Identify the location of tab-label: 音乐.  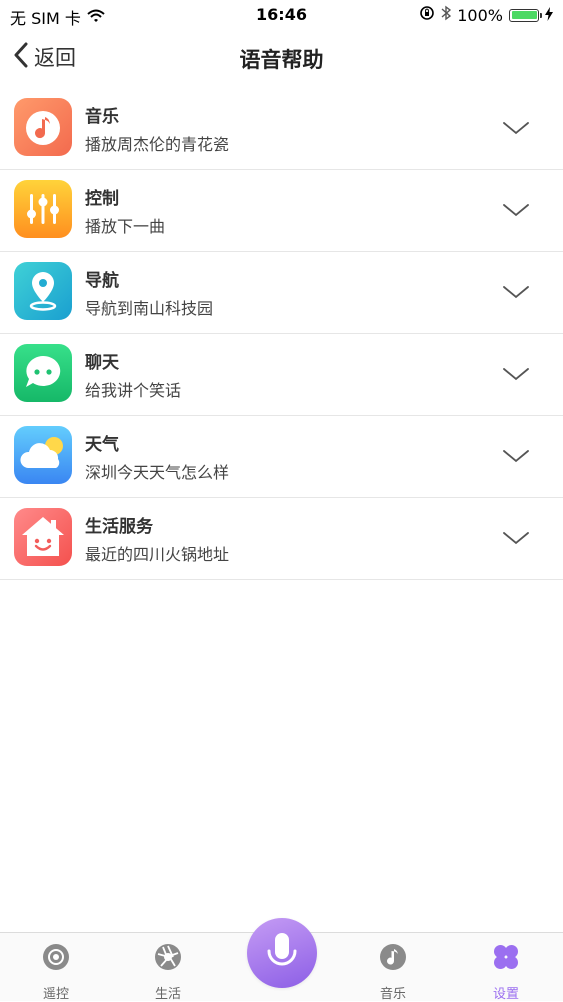
(392, 994).